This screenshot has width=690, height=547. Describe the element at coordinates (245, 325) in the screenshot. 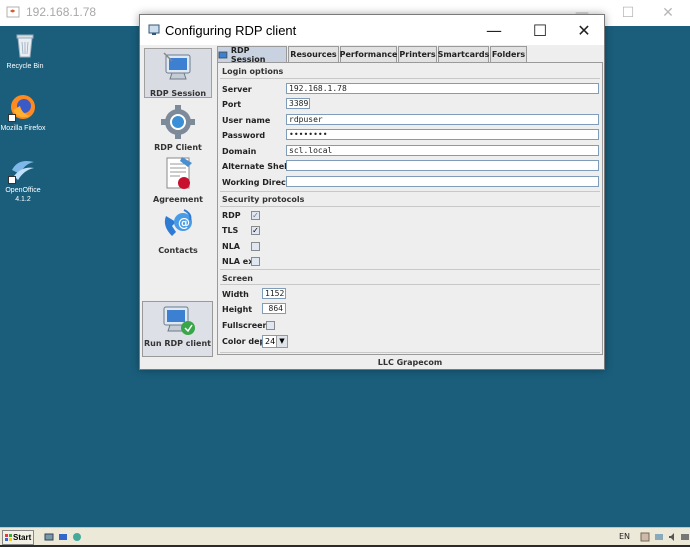

I see `fullscreen-label: Fullscreen` at that location.